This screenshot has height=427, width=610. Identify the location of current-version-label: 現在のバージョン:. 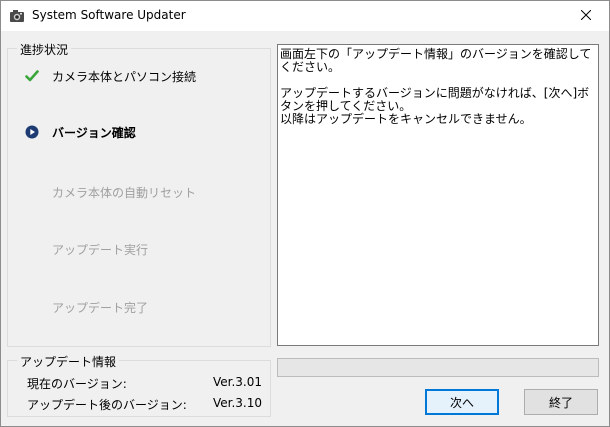
(77, 384).